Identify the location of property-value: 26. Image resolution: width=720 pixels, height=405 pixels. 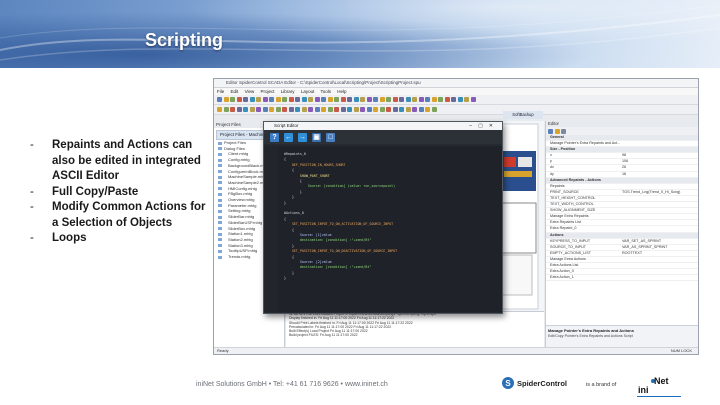
(660, 167).